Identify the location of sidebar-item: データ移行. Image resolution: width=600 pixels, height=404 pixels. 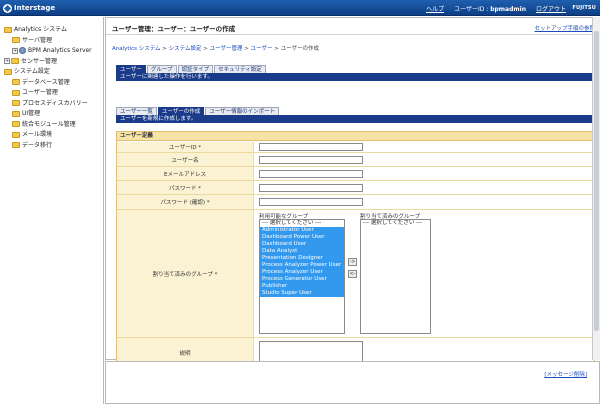
(51, 146).